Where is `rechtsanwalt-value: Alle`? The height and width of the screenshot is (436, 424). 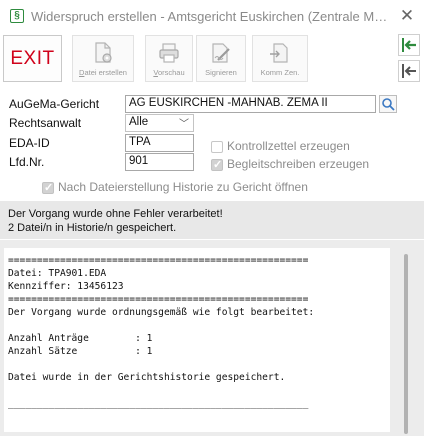 rechtsanwalt-value: Alle is located at coordinates (139, 122).